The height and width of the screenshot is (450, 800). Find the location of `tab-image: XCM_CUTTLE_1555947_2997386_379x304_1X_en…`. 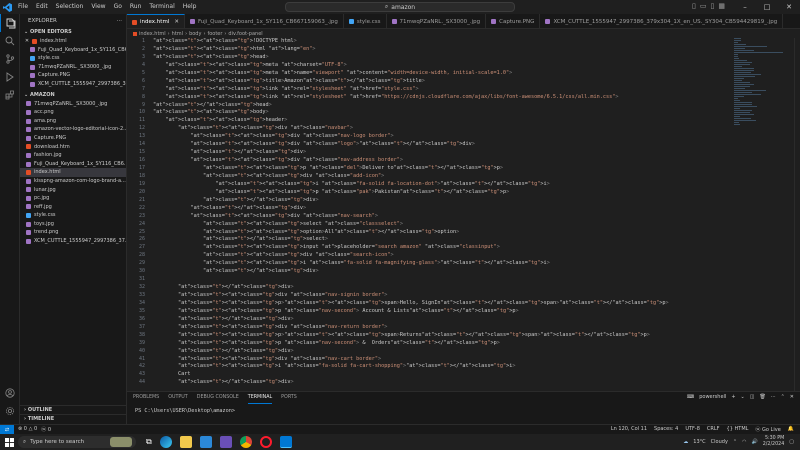

tab-image: XCM_CUTTLE_1555947_2997386_379x304_1X_en… is located at coordinates (662, 21).